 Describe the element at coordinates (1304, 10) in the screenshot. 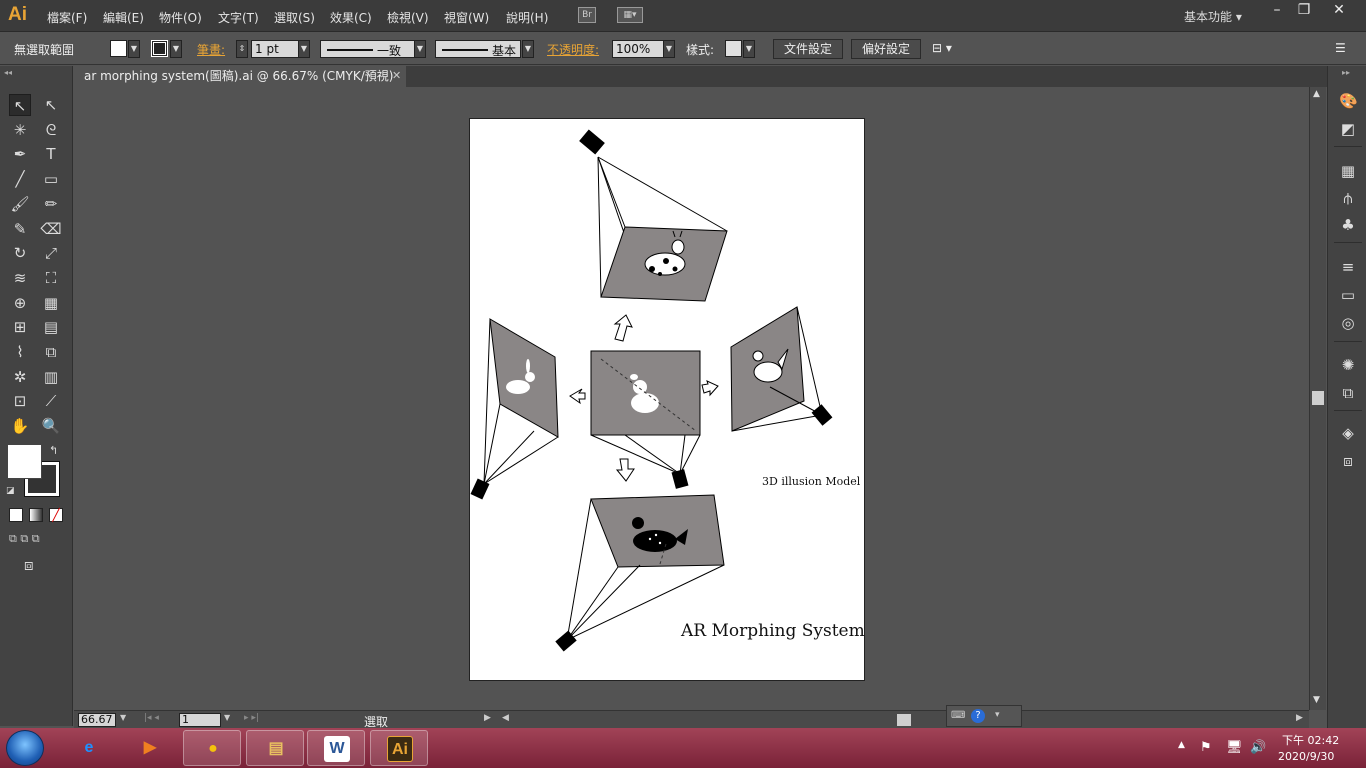

I see `restore-button: ❐` at that location.